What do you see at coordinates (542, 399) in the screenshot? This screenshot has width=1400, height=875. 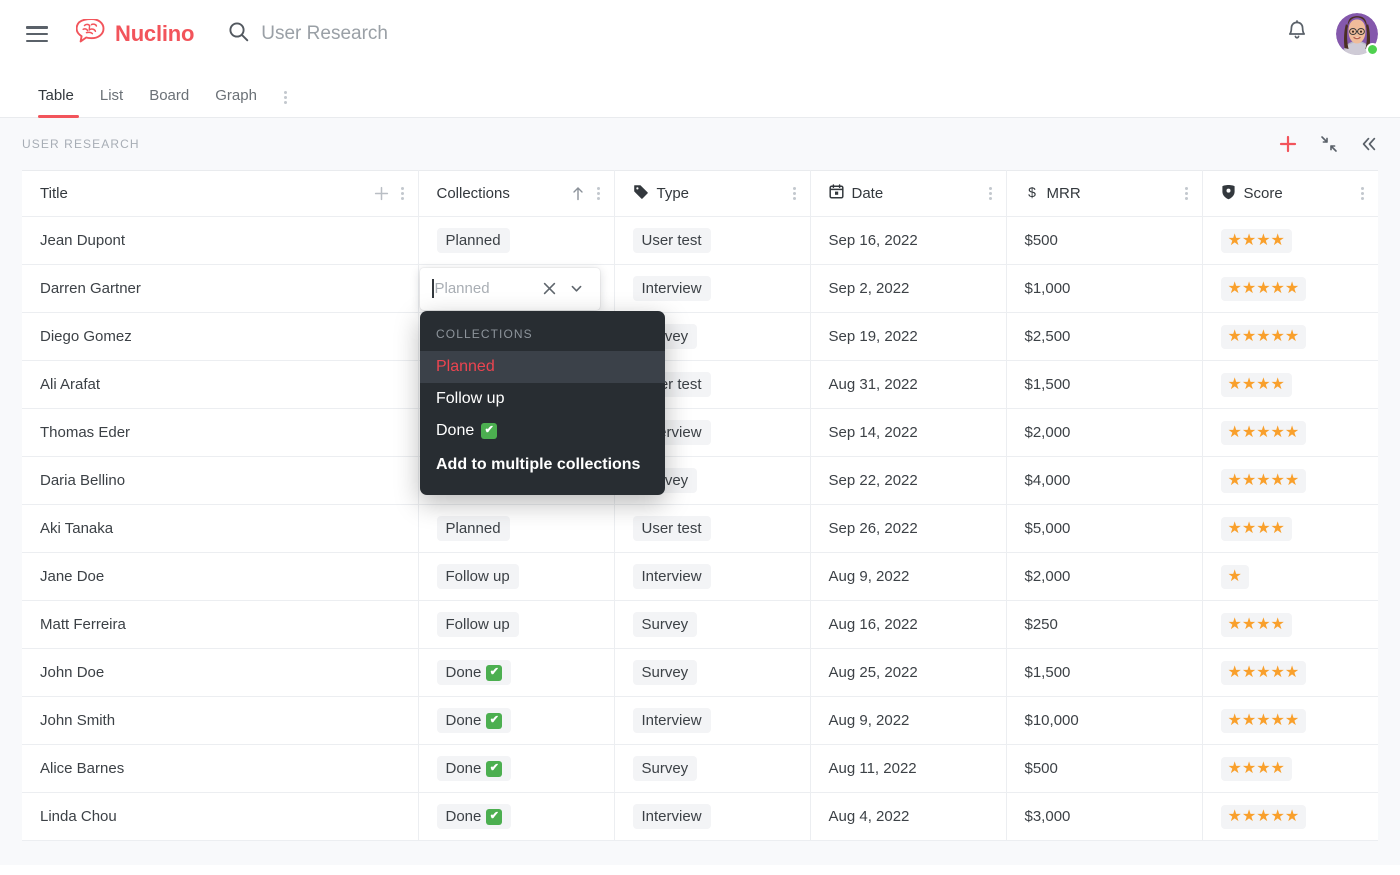 I see `dropdown-item: Follow up` at bounding box center [542, 399].